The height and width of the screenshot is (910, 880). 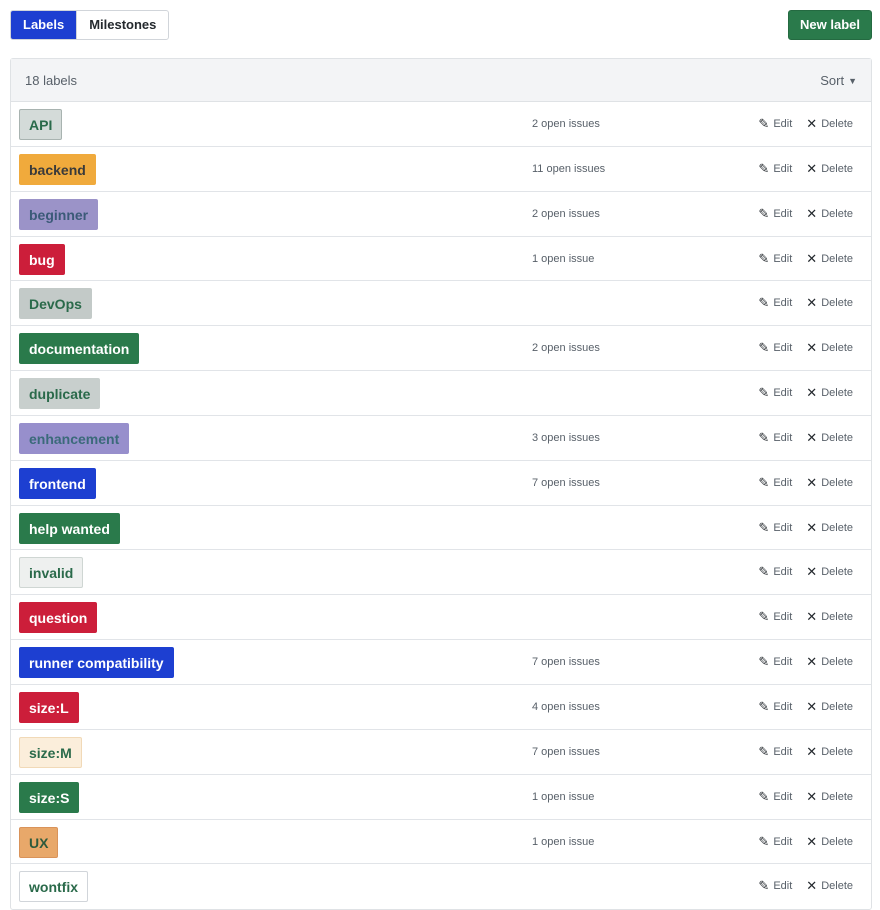 What do you see at coordinates (42, 259) in the screenshot?
I see `label-tag: bug` at bounding box center [42, 259].